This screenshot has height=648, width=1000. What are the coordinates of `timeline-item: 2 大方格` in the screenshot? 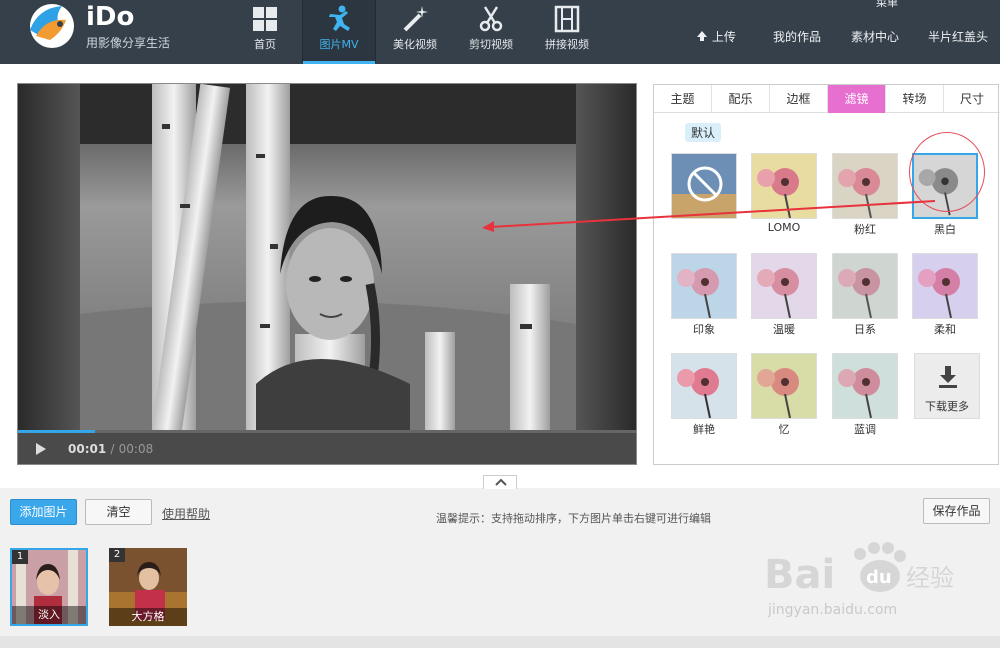 It's located at (148, 587).